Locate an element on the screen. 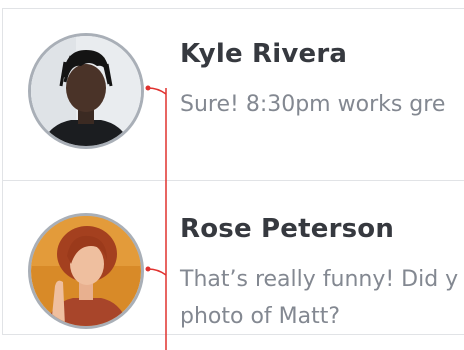 This screenshot has width=464, height=350. contact-name: Rose Peterson is located at coordinates (287, 229).